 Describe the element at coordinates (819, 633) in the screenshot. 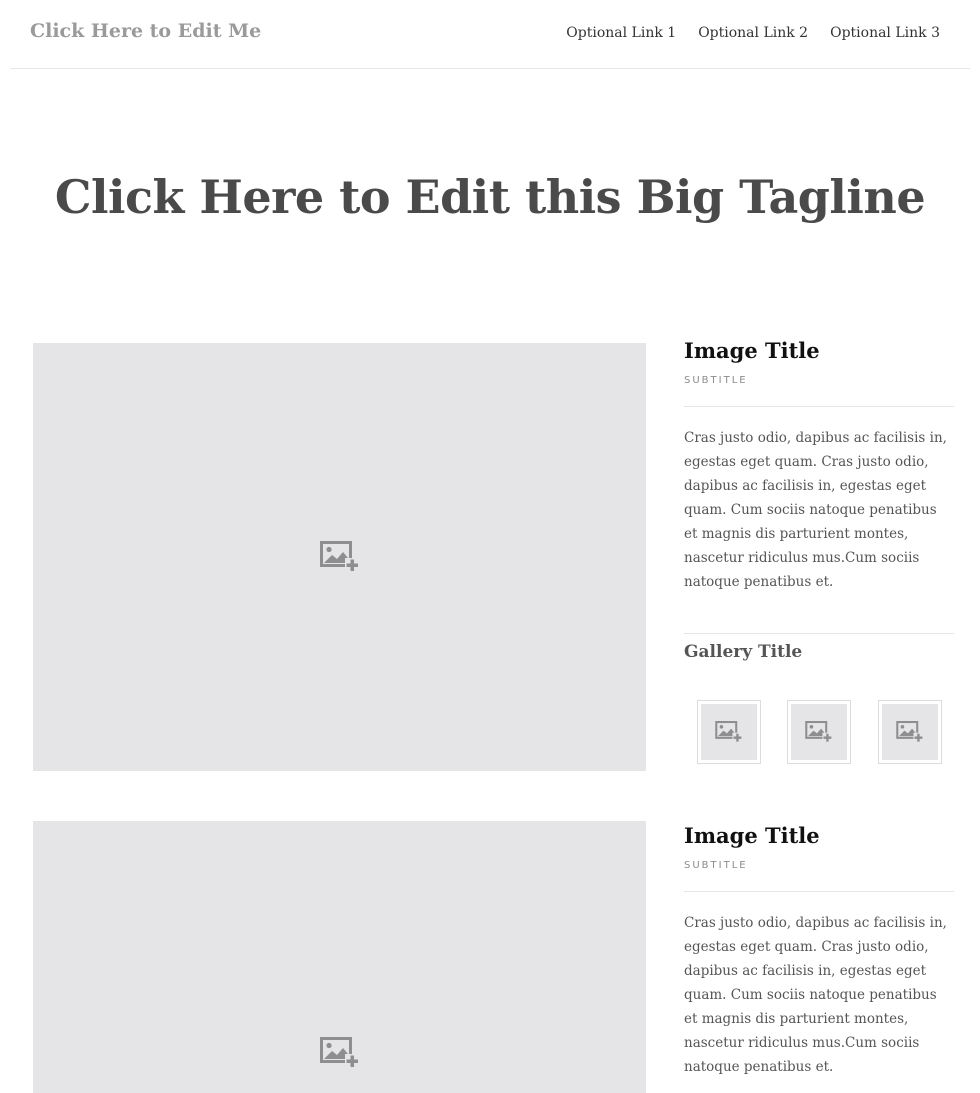

I see `gallery-divider` at that location.